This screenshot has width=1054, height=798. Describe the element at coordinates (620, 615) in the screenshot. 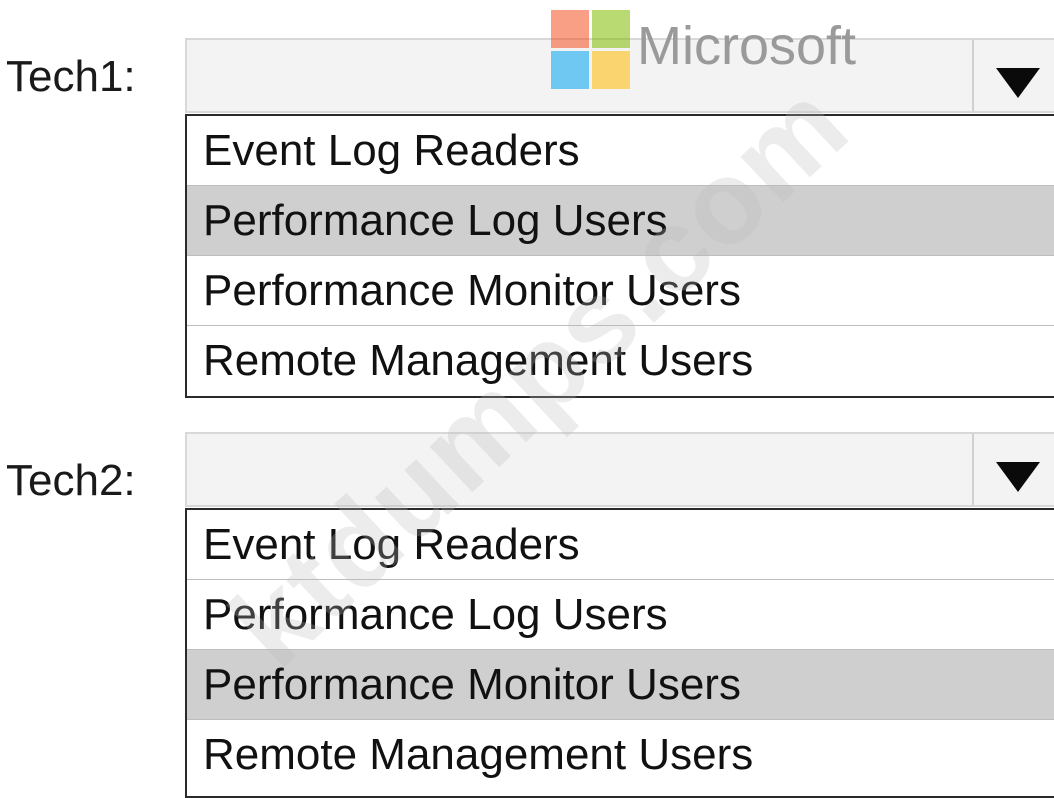

I see `tech2-option-performance-log-users: Performance Log Users` at that location.